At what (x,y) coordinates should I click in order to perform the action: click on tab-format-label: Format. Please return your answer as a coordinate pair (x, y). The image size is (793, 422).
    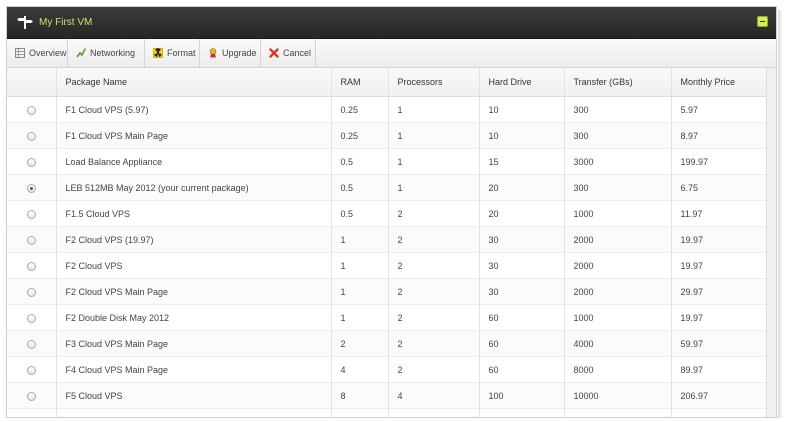
    Looking at the image, I should click on (181, 53).